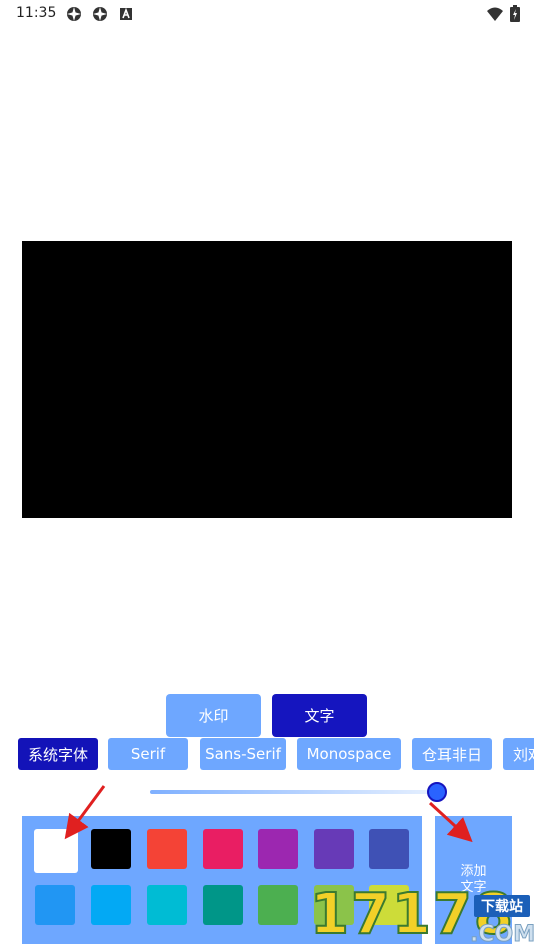 This screenshot has width=534, height=950. Describe the element at coordinates (148, 754) in the screenshot. I see `font-chip-serif: Serif` at that location.